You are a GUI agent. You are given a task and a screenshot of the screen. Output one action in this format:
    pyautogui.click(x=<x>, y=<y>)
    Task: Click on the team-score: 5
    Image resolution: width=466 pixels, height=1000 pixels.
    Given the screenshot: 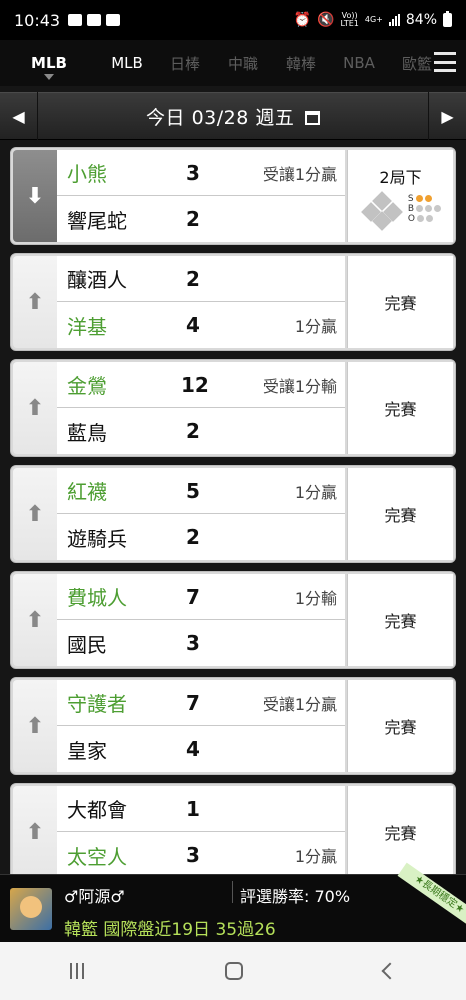 What is the action you would take?
    pyautogui.click(x=193, y=490)
    